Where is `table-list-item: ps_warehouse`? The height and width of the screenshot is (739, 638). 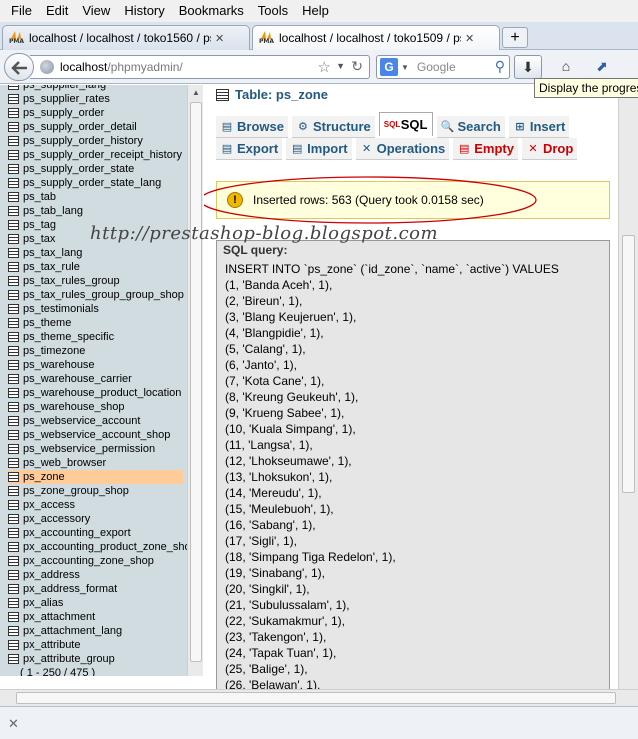
table-list-item: ps_warehouse is located at coordinates (97, 365).